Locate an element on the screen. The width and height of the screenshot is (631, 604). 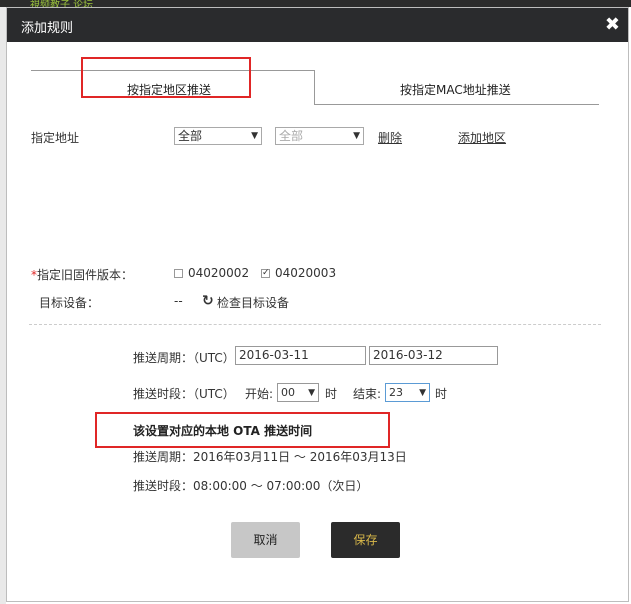
end-label: 结束: is located at coordinates (367, 394).